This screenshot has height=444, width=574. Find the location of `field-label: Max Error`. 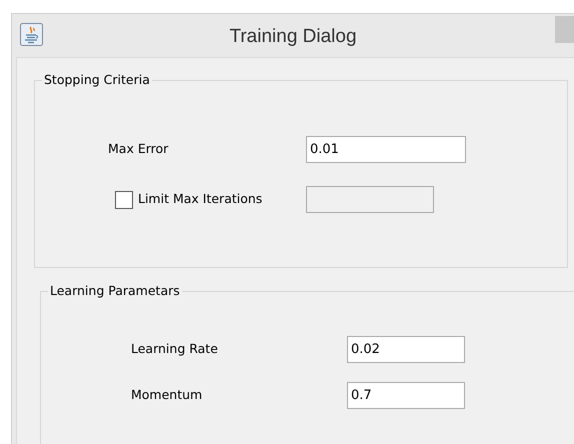

field-label: Max Error is located at coordinates (138, 149).